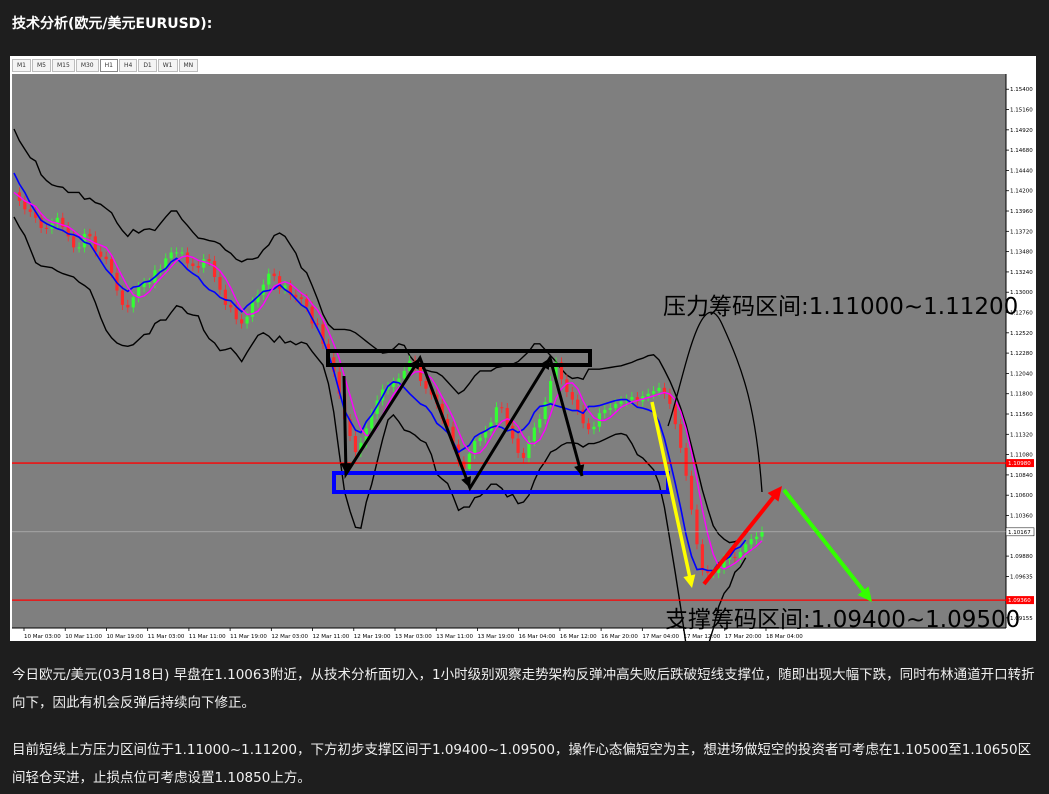 The height and width of the screenshot is (794, 1049). Describe the element at coordinates (1021, 232) in the screenshot. I see `y-tick-label: 1.13720` at that location.